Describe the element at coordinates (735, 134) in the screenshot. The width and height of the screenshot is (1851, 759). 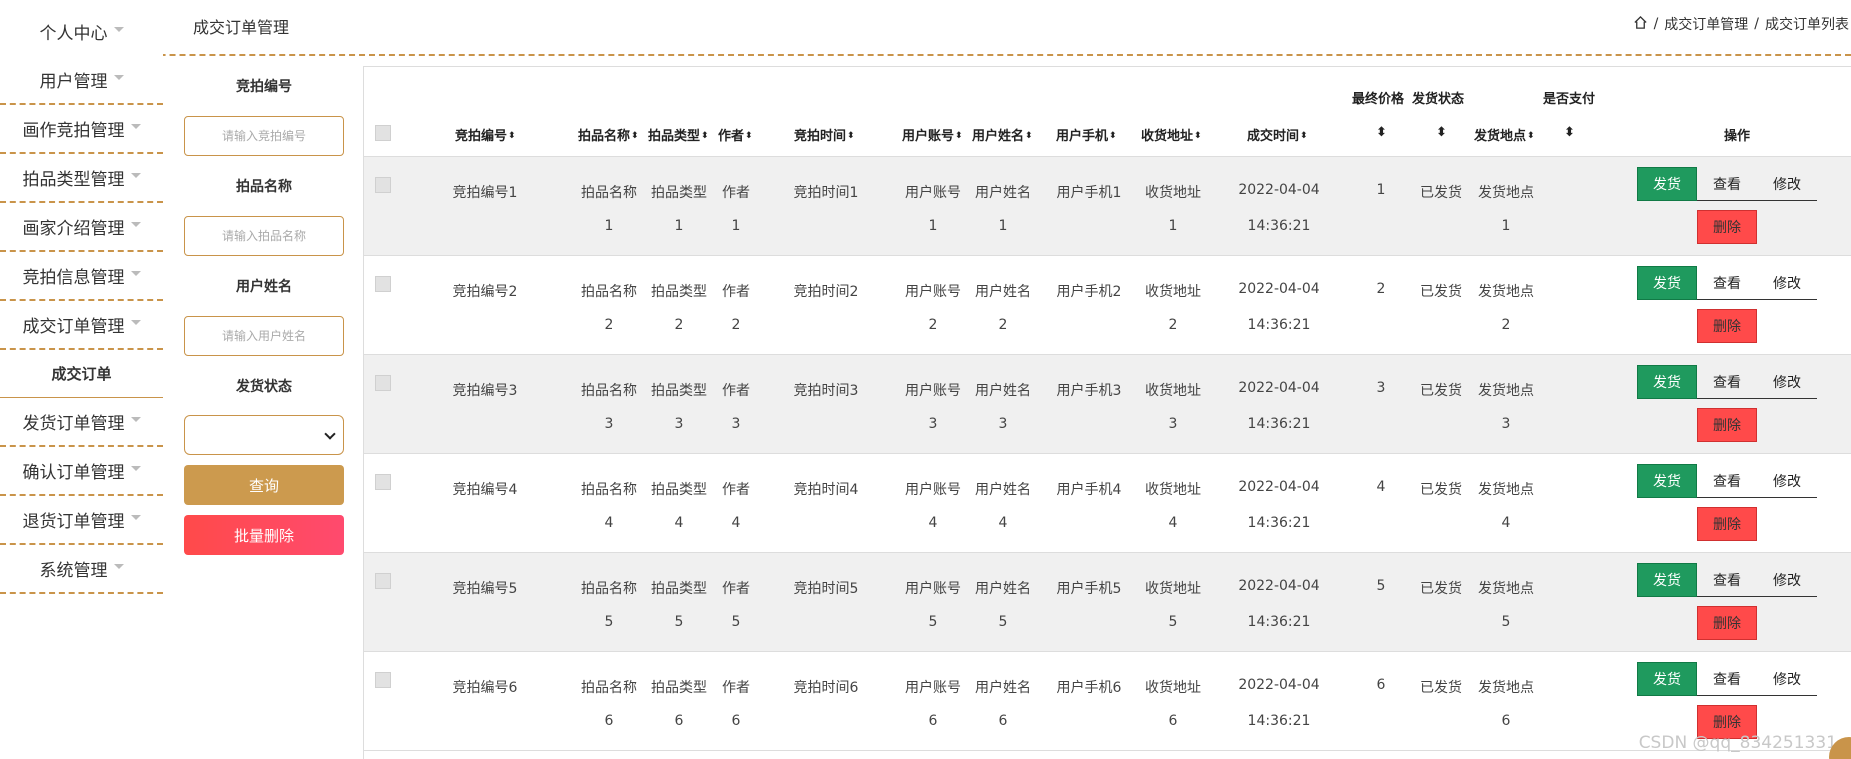
I see `header-author: 作者⬍` at that location.